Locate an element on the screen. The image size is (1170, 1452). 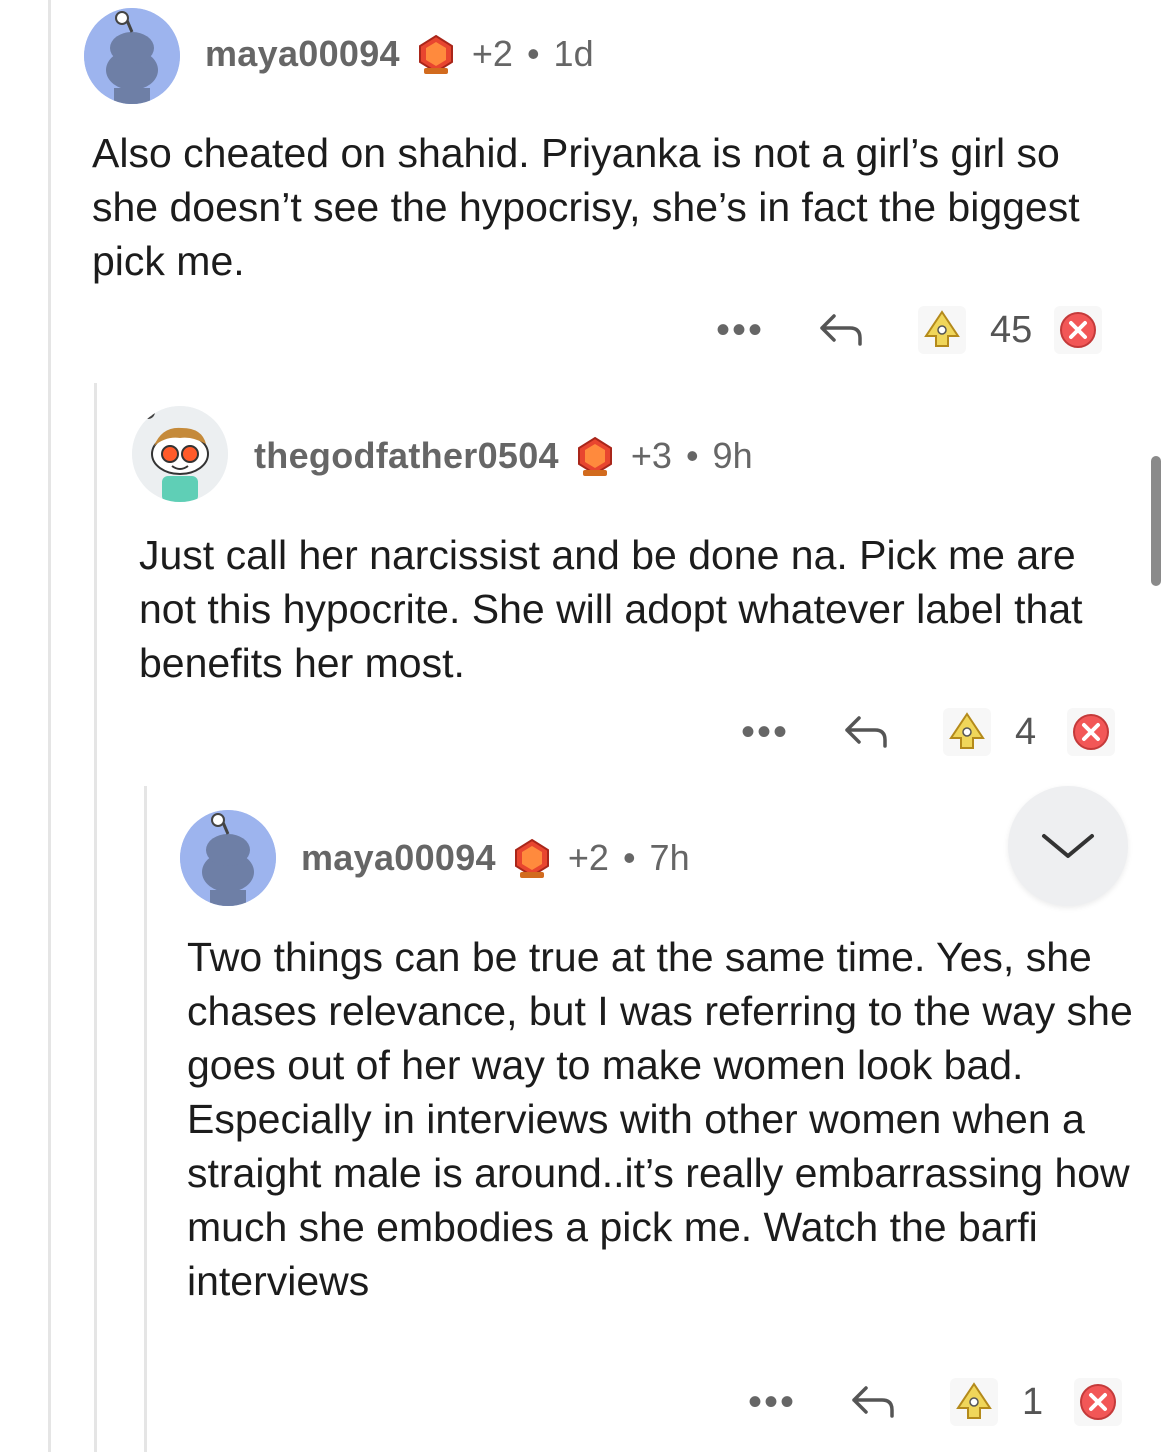
snoo-glasses-avatar-icon is located at coordinates (180, 454).